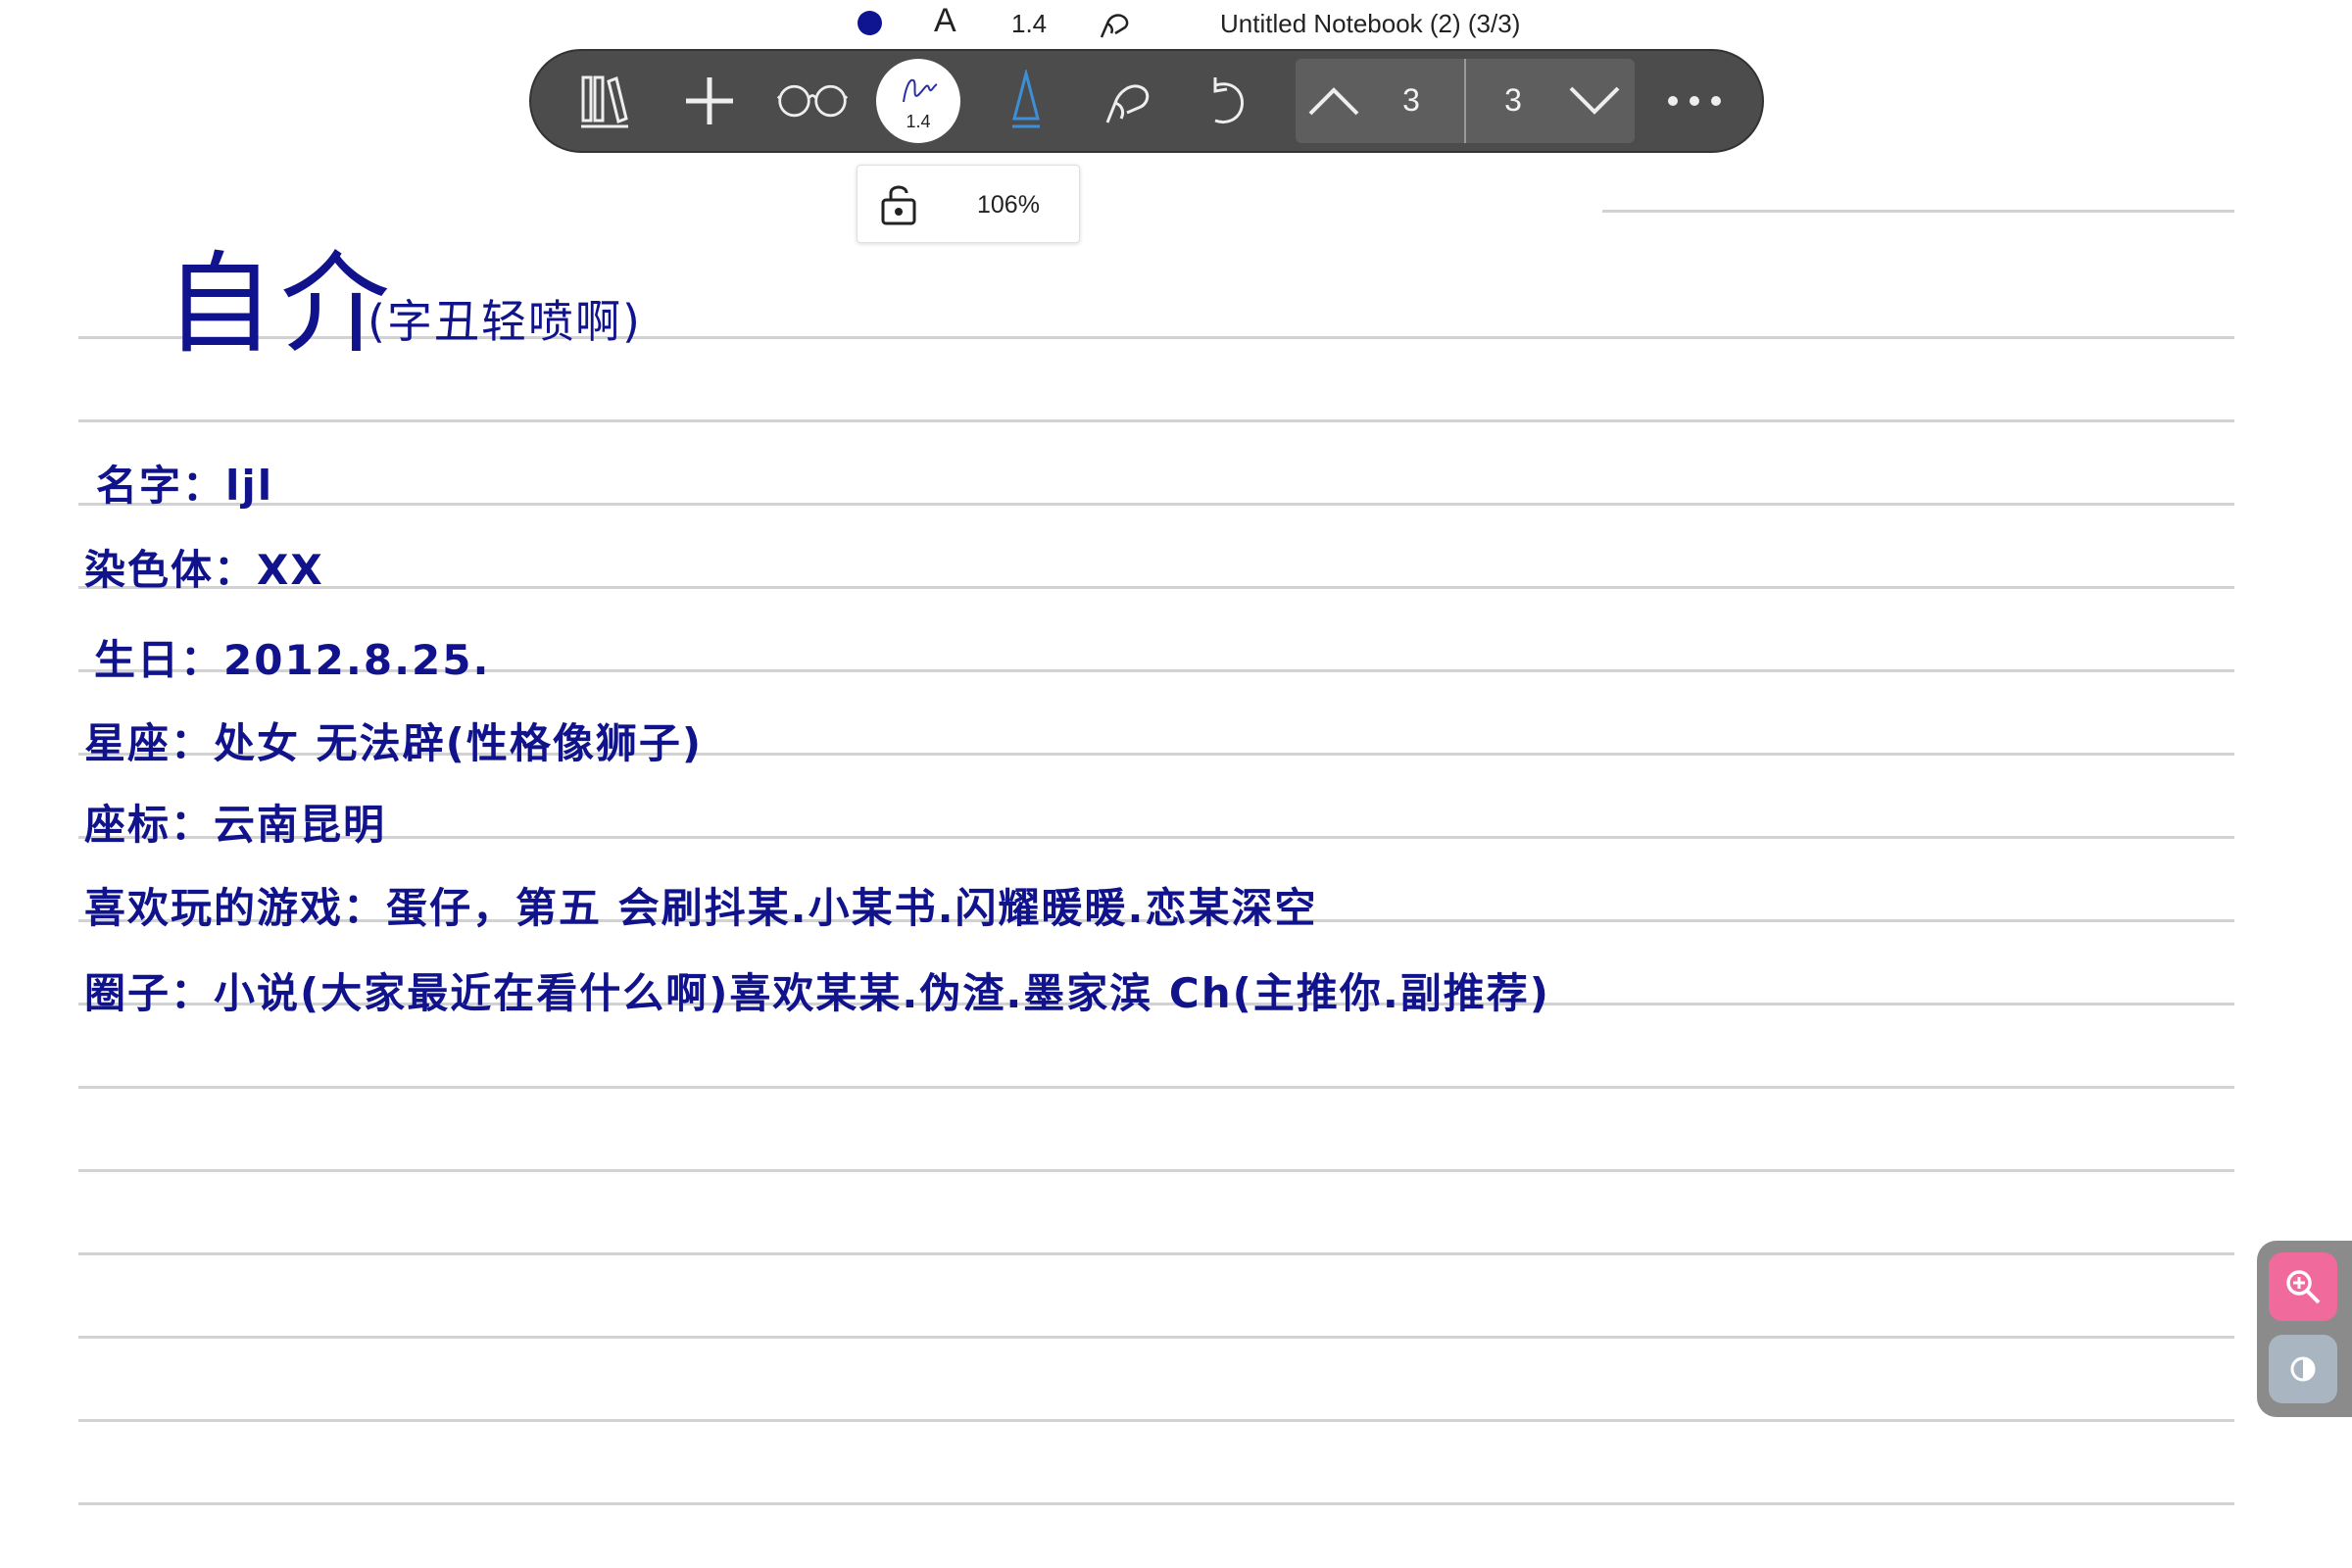 This screenshot has width=2352, height=1568. I want to click on pager-divider, so click(1465, 101).